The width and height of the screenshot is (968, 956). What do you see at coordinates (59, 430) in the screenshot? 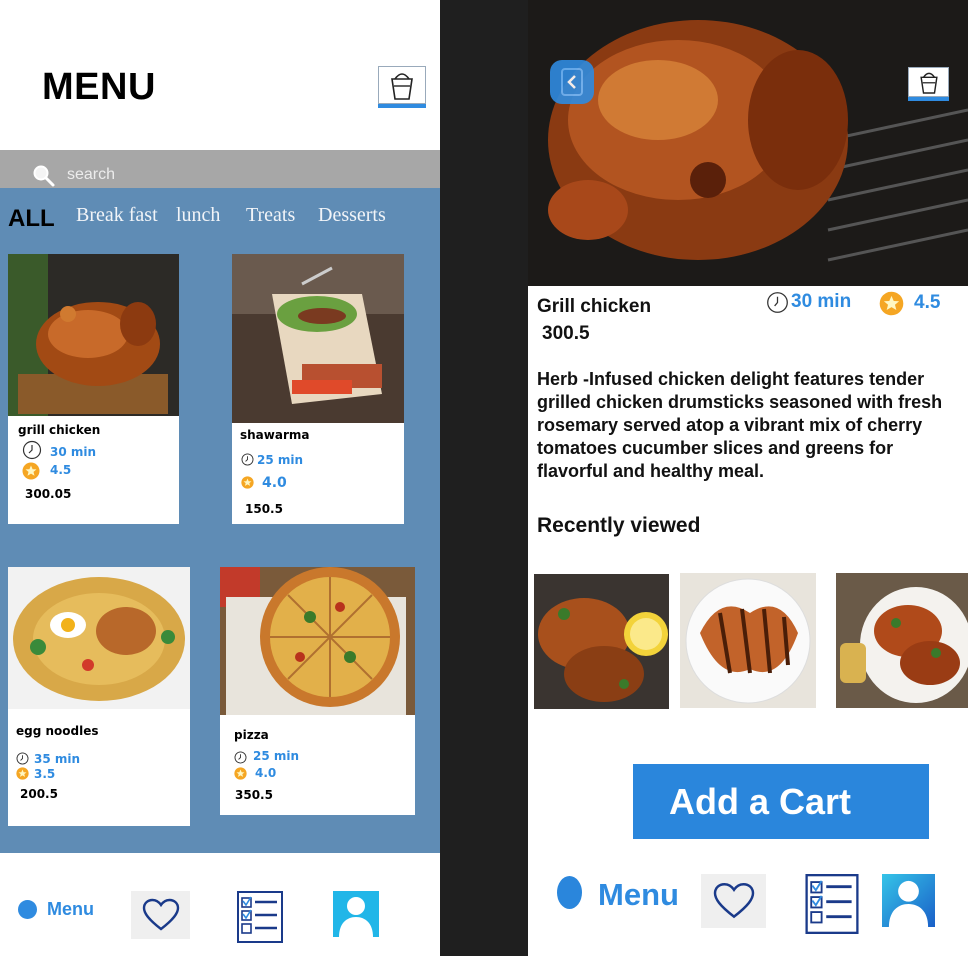
I see `food-name: grill chicken` at bounding box center [59, 430].